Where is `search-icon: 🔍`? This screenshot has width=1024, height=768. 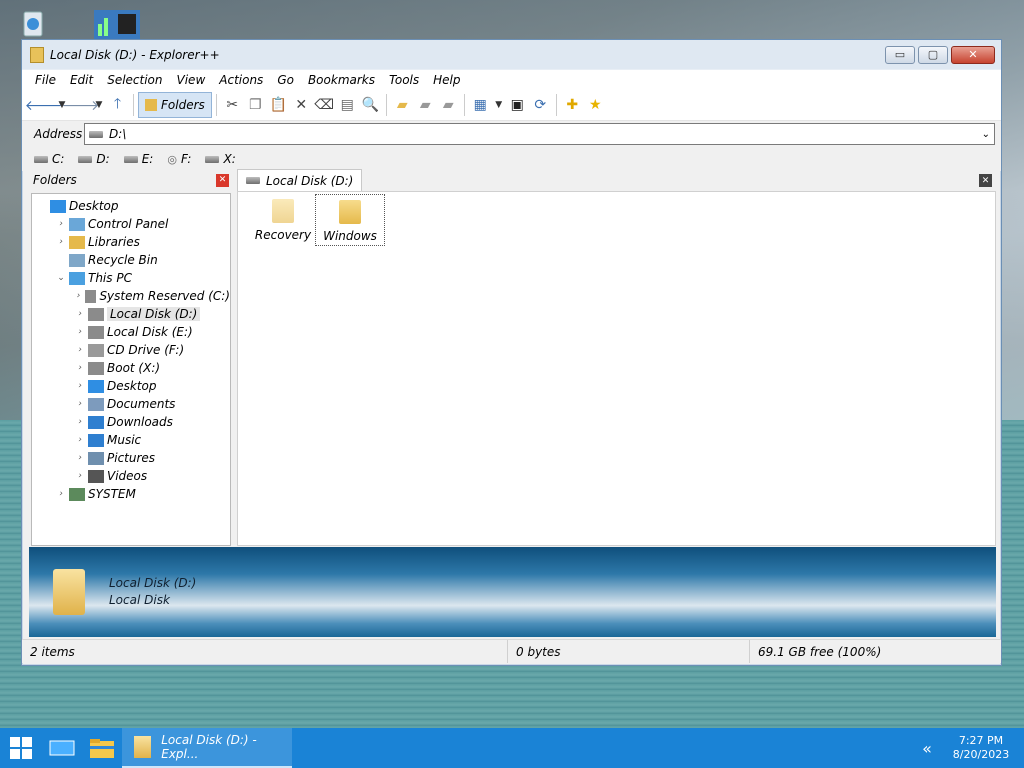 search-icon: 🔍 is located at coordinates (370, 105).